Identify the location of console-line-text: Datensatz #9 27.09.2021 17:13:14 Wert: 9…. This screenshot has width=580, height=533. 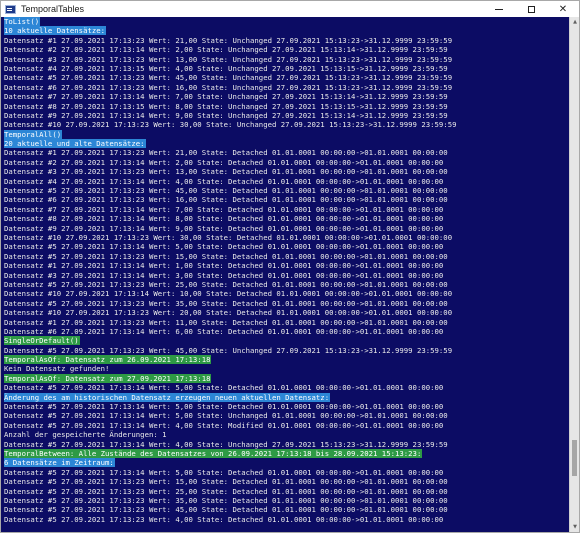
(226, 115).